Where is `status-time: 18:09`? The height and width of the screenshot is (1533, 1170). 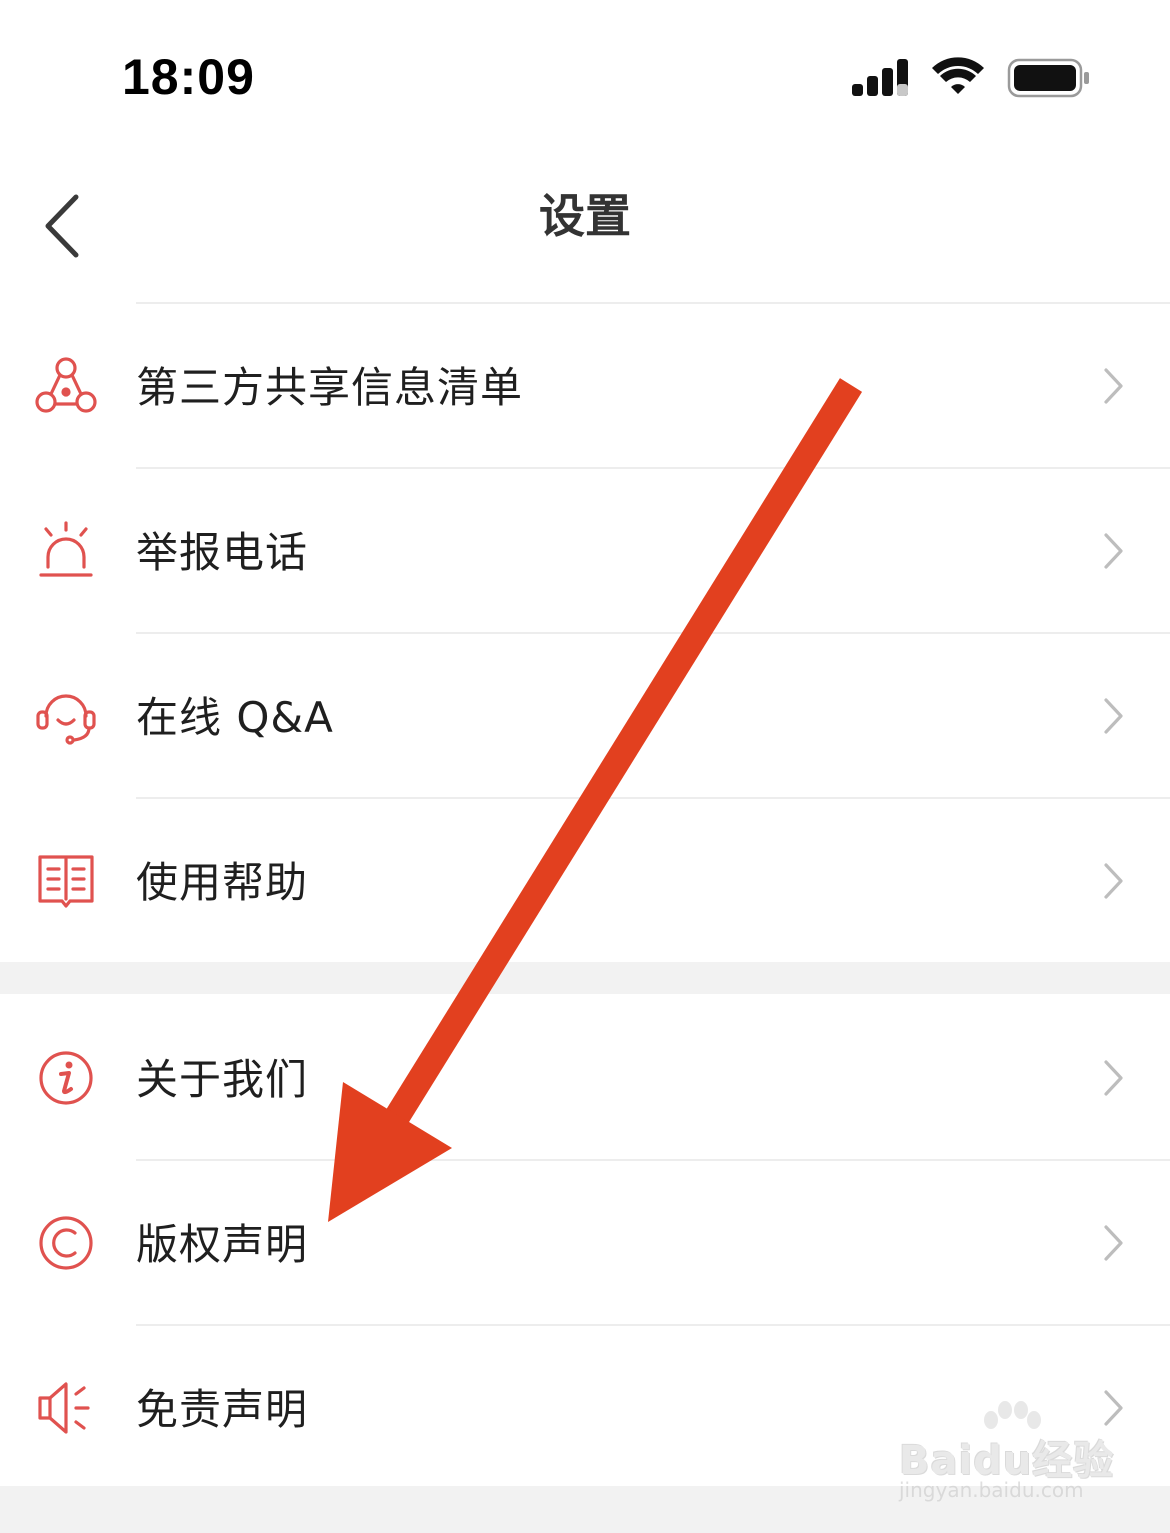 status-time: 18:09 is located at coordinates (188, 77).